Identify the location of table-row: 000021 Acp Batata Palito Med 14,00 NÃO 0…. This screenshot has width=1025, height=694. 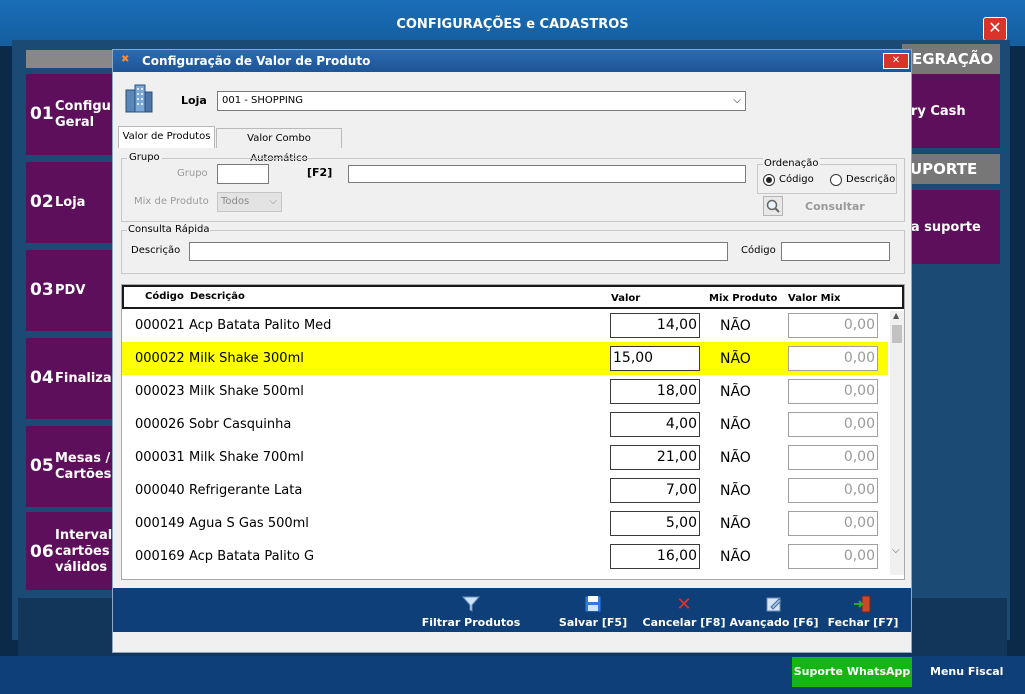
(505, 325).